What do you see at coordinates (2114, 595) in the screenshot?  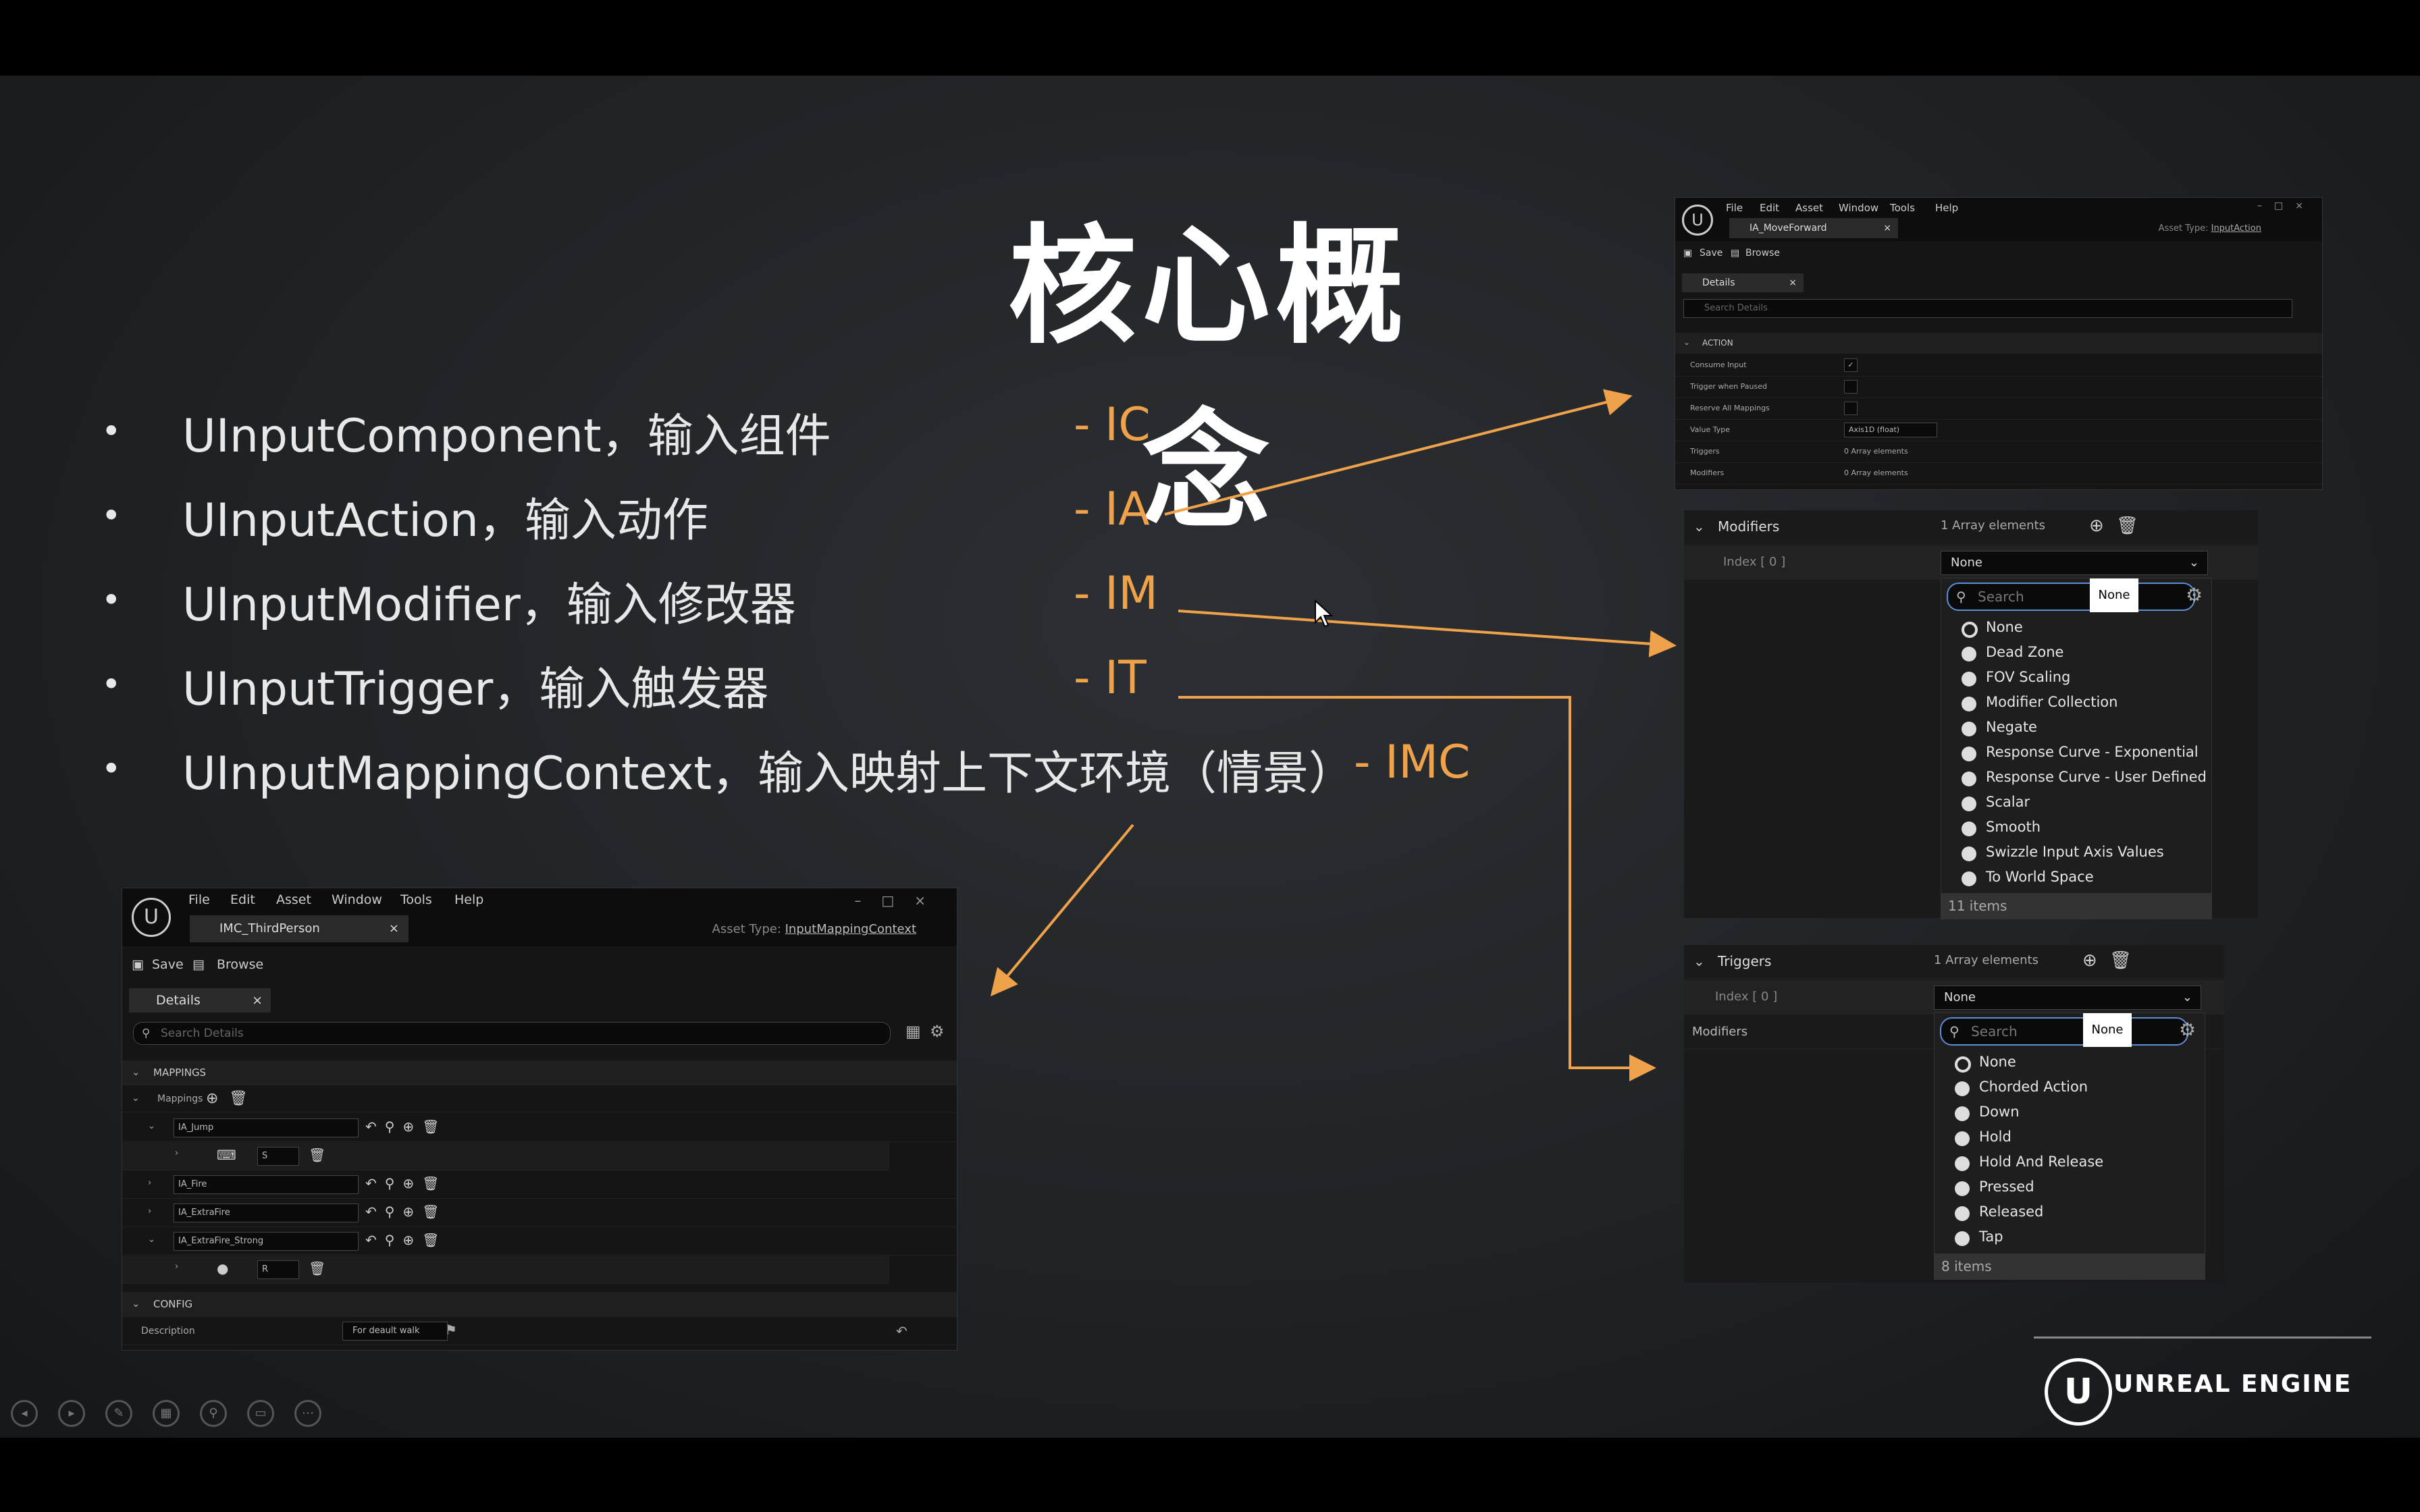 I see `tooltip: None` at bounding box center [2114, 595].